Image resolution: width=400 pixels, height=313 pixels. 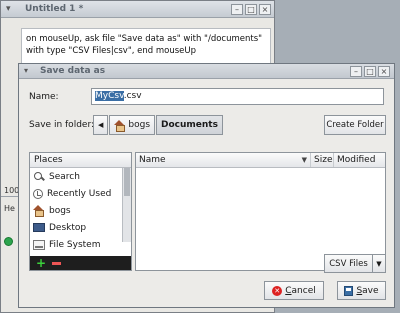 What do you see at coordinates (370, 290) in the screenshot?
I see `save-label-rest: ave` at bounding box center [370, 290].